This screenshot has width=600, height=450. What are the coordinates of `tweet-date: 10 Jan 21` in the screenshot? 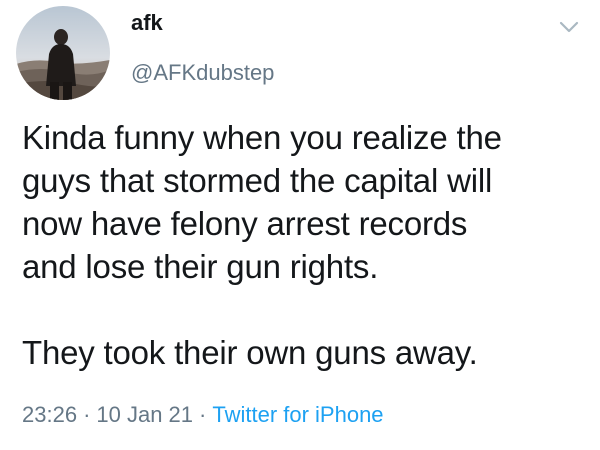 It's located at (144, 414).